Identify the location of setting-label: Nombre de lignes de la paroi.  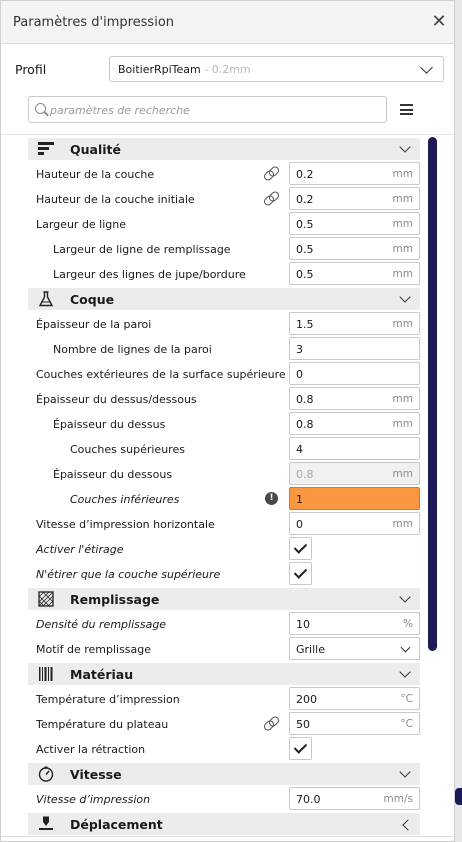
(132, 349).